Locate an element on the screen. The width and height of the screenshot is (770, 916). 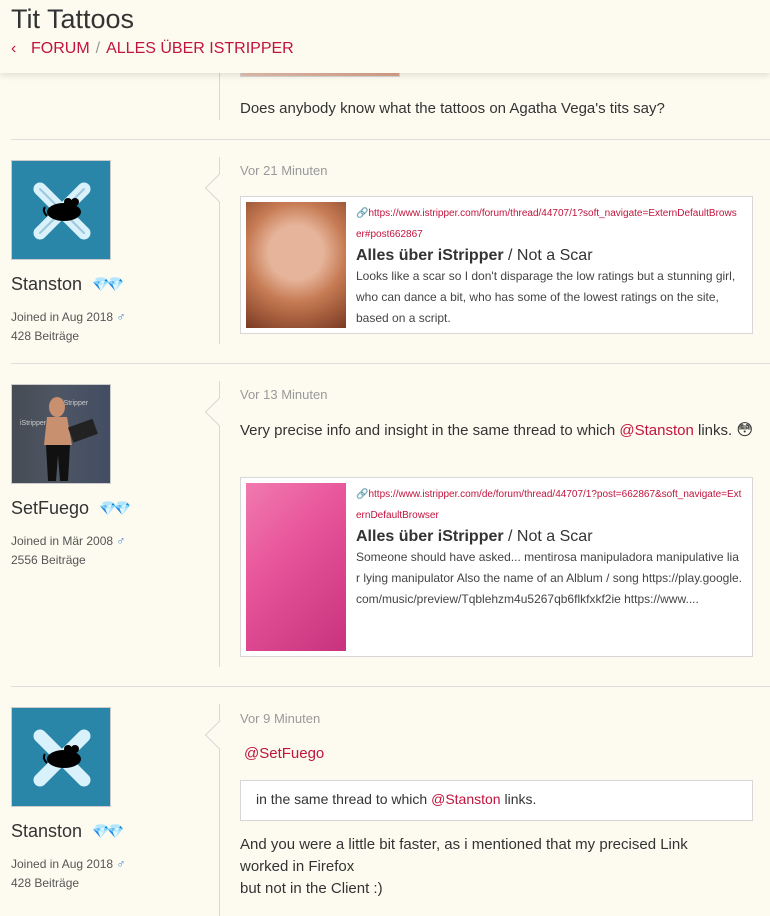
username: SetFuego 💎💎 is located at coordinates (71, 508).